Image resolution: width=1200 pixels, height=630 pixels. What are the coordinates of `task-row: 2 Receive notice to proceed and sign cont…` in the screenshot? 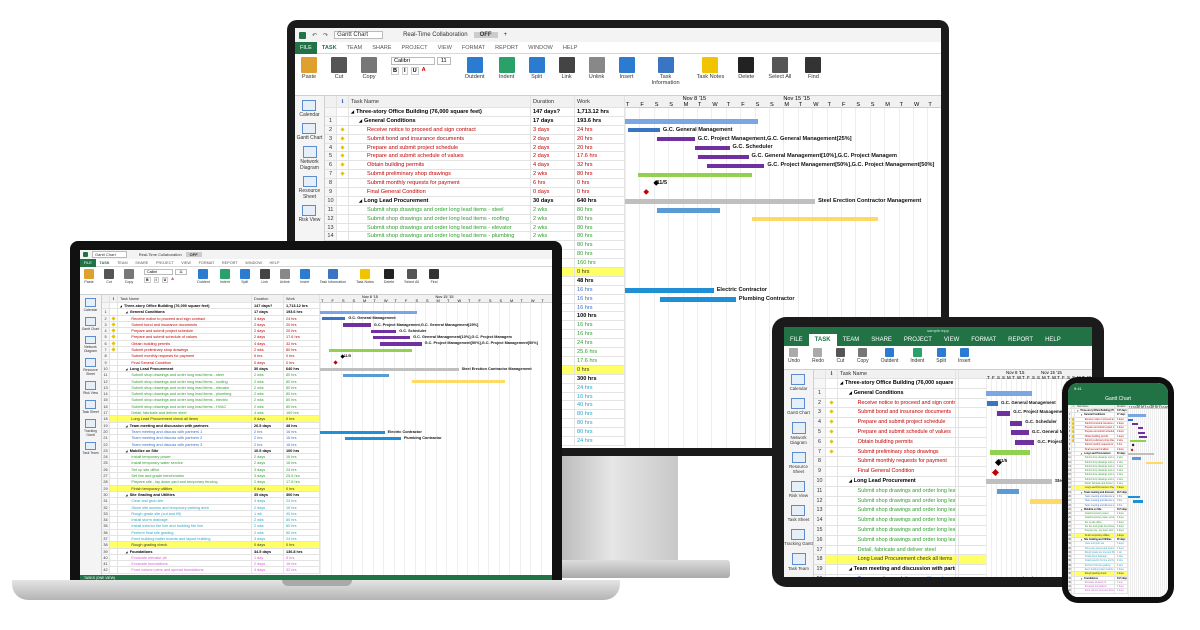 It's located at (475, 130).